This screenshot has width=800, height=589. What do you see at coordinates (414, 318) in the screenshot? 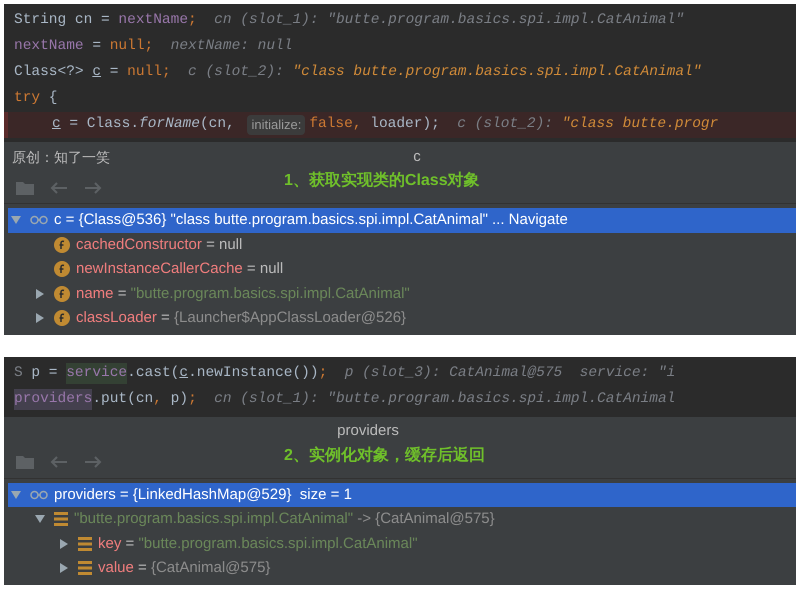
I see `tree-row: classLoader = {Launcher$AppClassLoader@526}` at bounding box center [414, 318].